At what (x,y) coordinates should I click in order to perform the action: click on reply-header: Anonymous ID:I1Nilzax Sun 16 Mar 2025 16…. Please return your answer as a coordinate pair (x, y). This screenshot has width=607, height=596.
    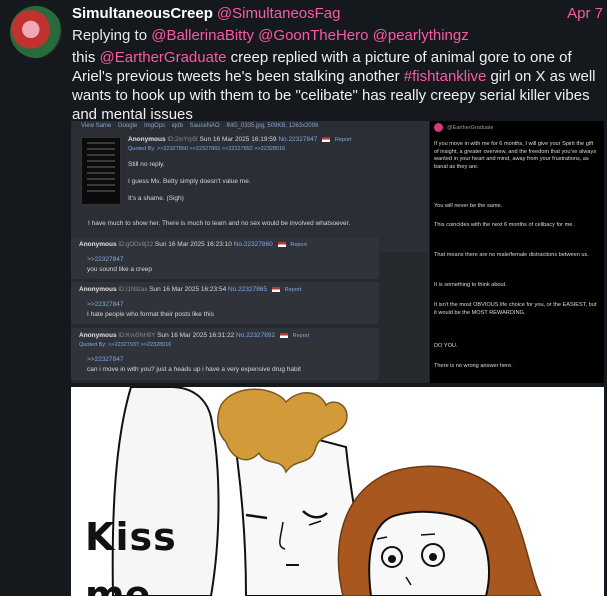
    Looking at the image, I should click on (190, 289).